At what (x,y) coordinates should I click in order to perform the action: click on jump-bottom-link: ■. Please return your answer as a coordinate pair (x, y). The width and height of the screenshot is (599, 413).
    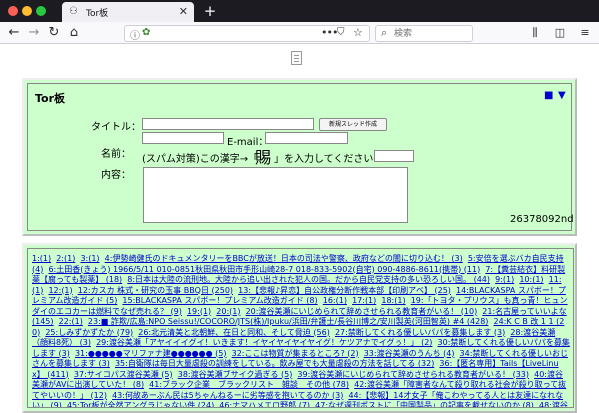
    Looking at the image, I should click on (548, 96).